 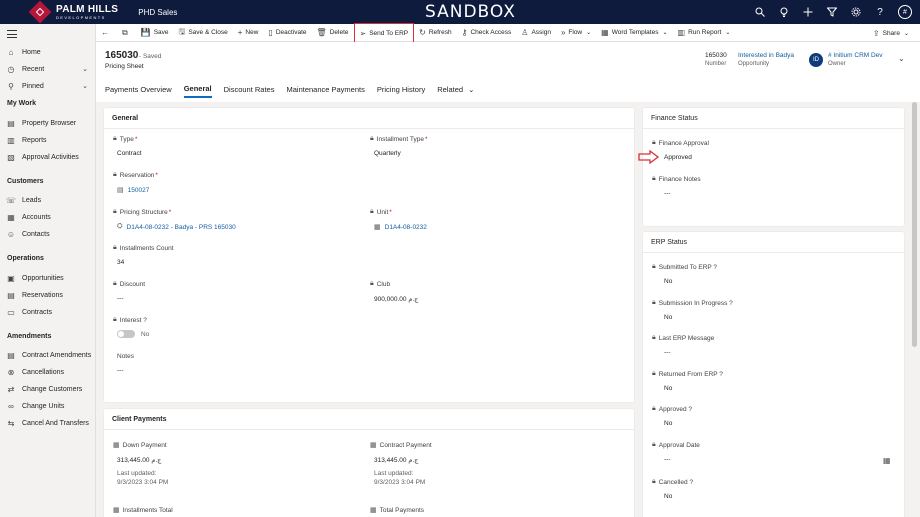 I want to click on refresh-icon: ↻, so click(x=422, y=32).